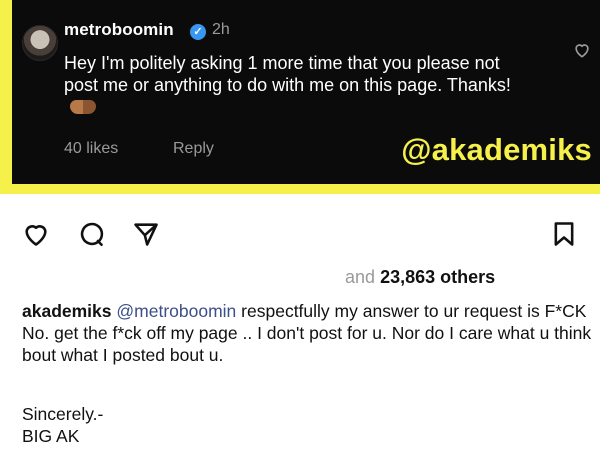 Image resolution: width=600 pixels, height=456 pixels. Describe the element at coordinates (198, 32) in the screenshot. I see `verified-icon: ✓` at that location.